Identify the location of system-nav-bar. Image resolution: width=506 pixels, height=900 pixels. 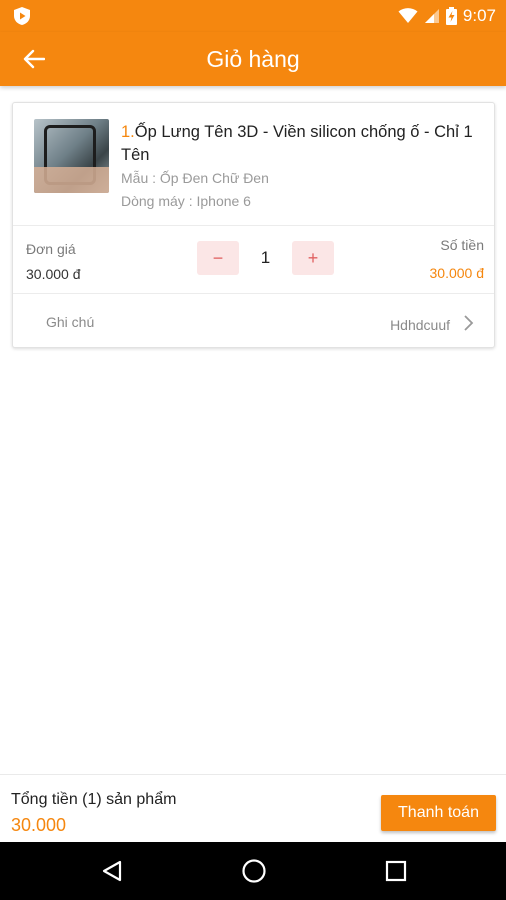
(253, 871).